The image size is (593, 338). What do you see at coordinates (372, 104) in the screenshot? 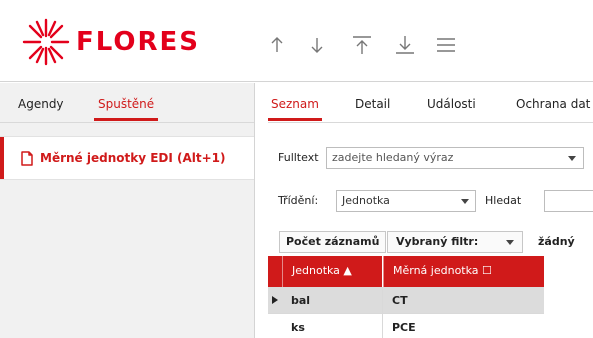
I see `tab-detail: Detail` at bounding box center [372, 104].